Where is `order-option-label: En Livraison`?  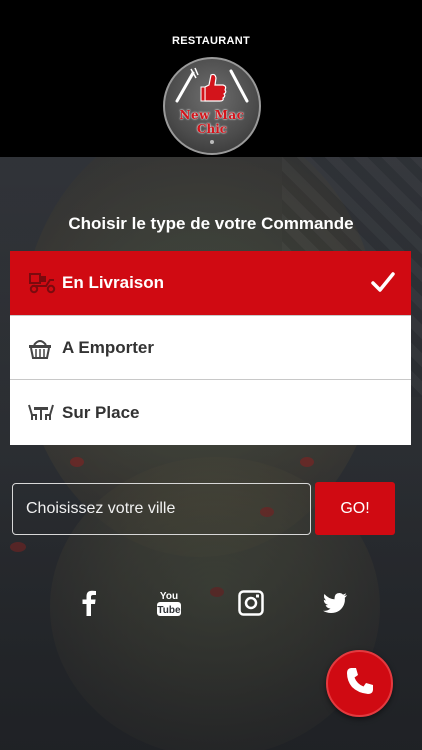
order-option-label: En Livraison is located at coordinates (113, 282).